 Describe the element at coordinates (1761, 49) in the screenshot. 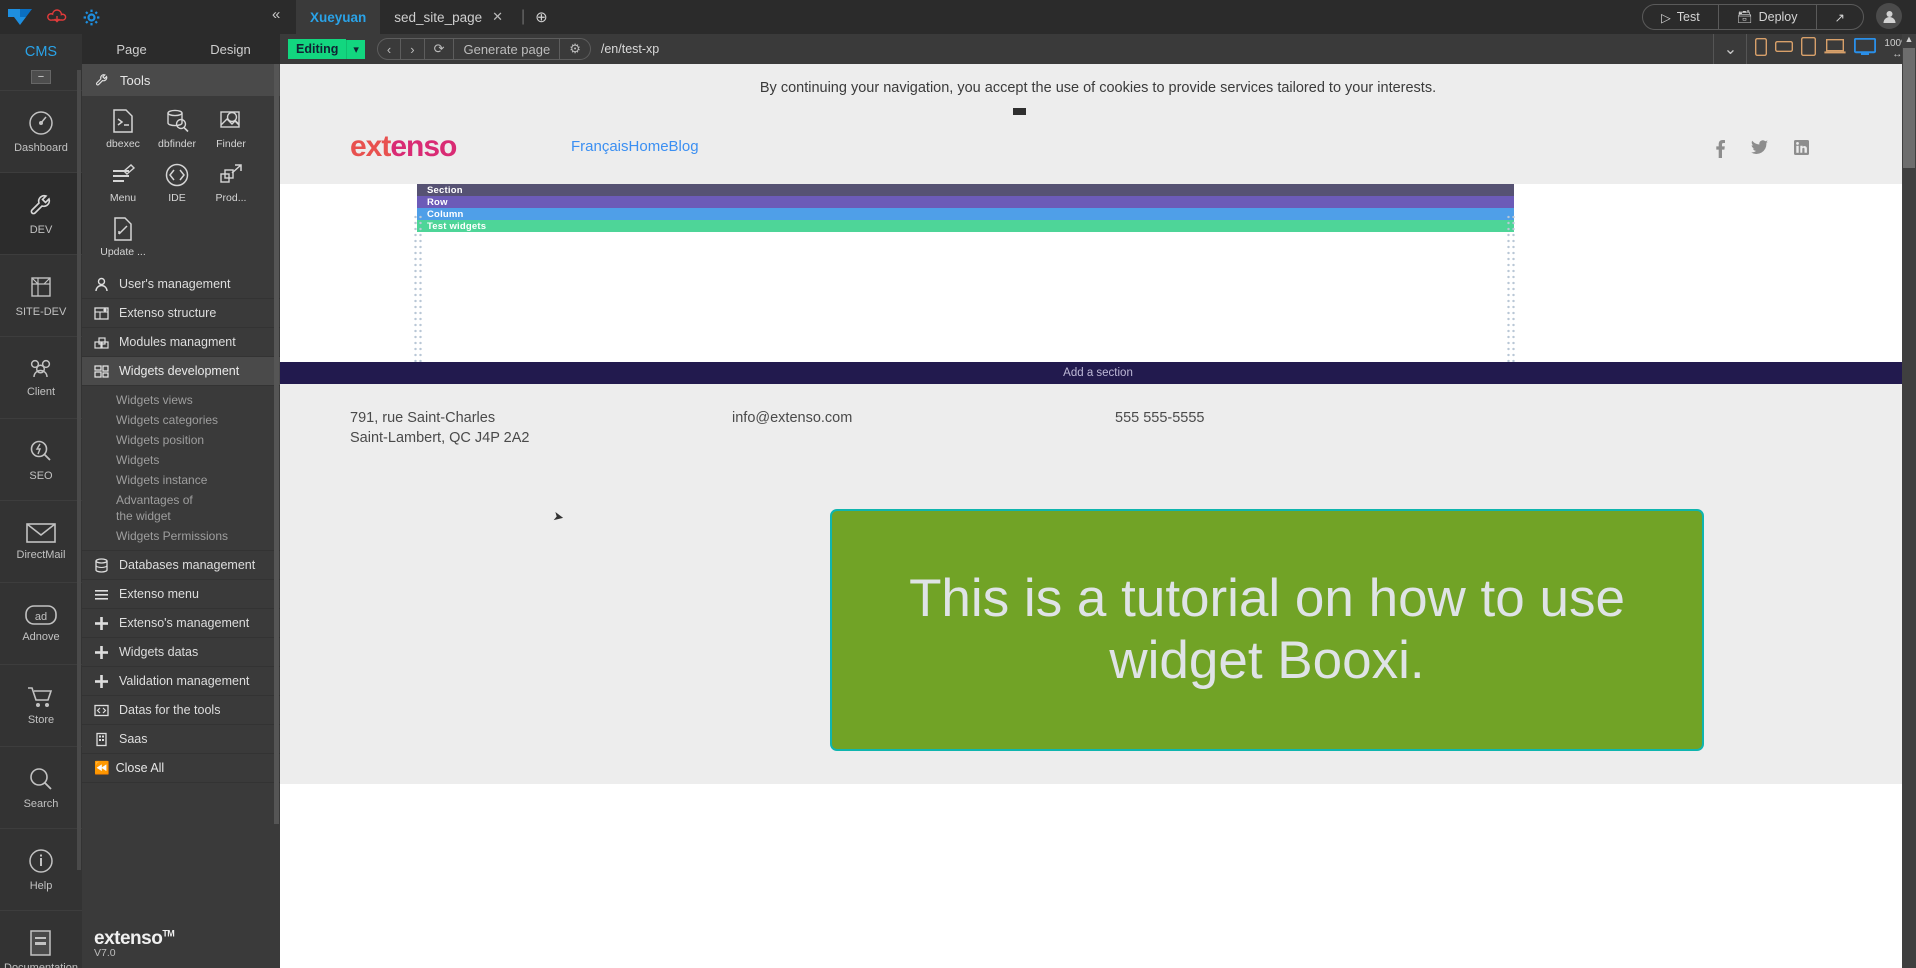

I see `device-mobile-icon` at that location.